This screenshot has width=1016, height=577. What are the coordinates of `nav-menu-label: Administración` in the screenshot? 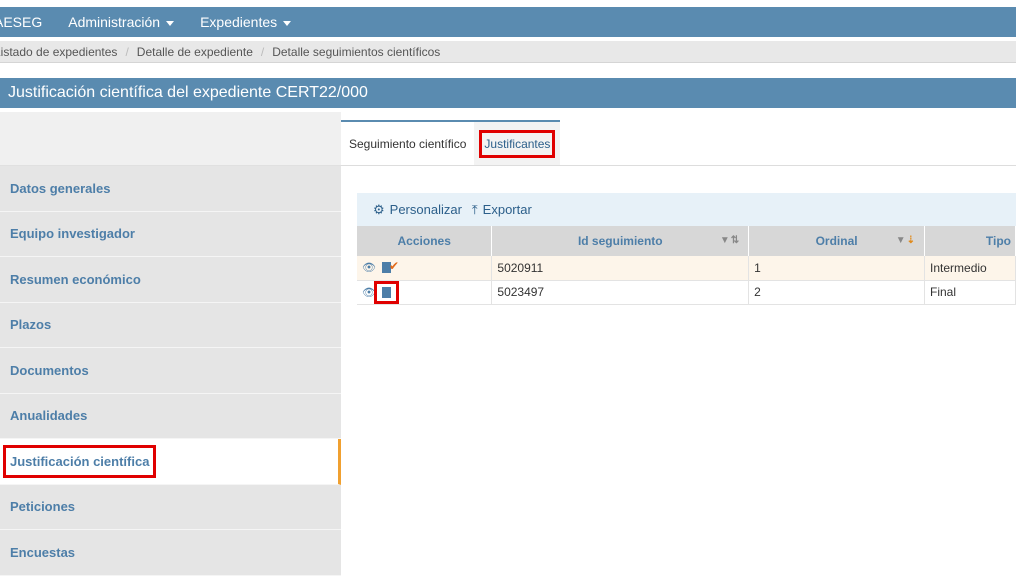 It's located at (114, 22).